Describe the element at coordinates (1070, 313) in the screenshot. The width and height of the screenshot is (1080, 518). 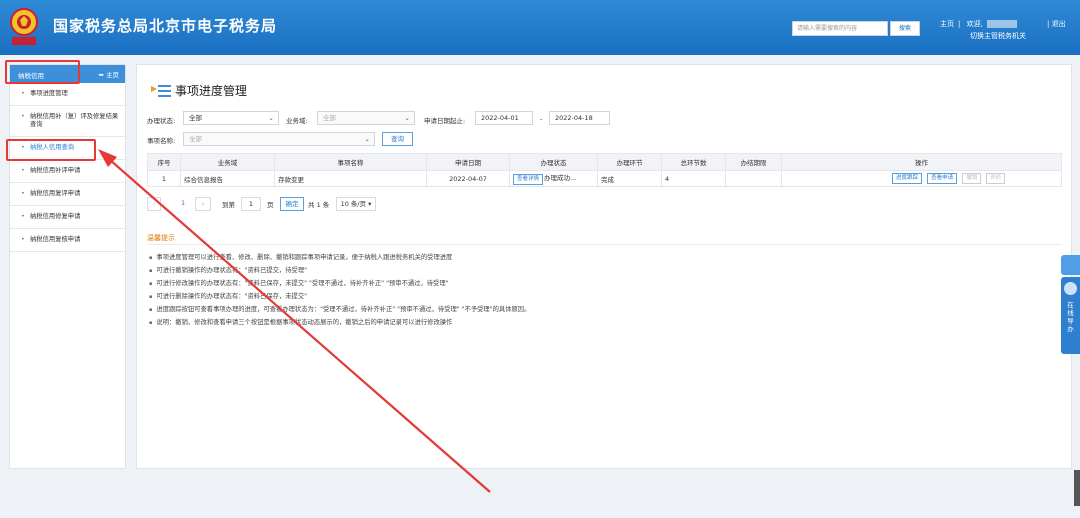
I see `guide-char: 线` at that location.